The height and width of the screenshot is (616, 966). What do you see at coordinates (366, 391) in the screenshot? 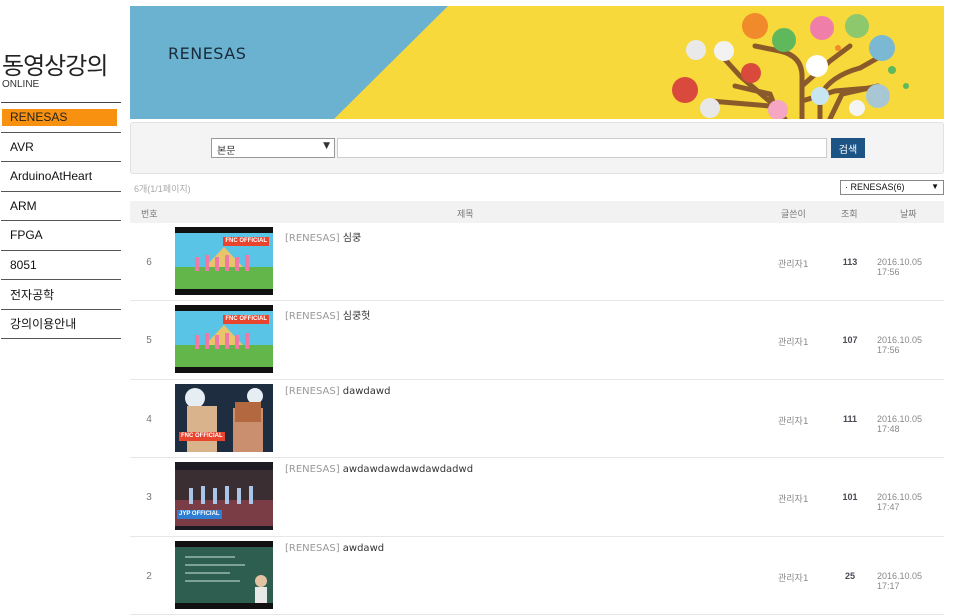
I see `post-title: dawdawd` at bounding box center [366, 391].